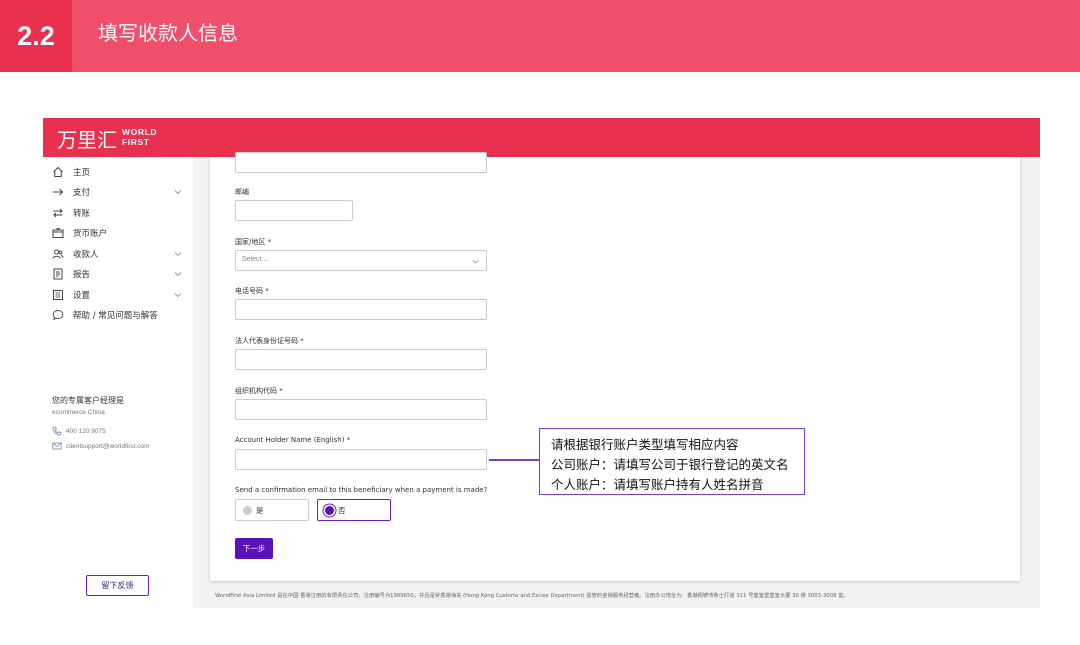 This screenshot has height=645, width=1080. Describe the element at coordinates (294, 210) in the screenshot. I see `postcode-input` at that location.